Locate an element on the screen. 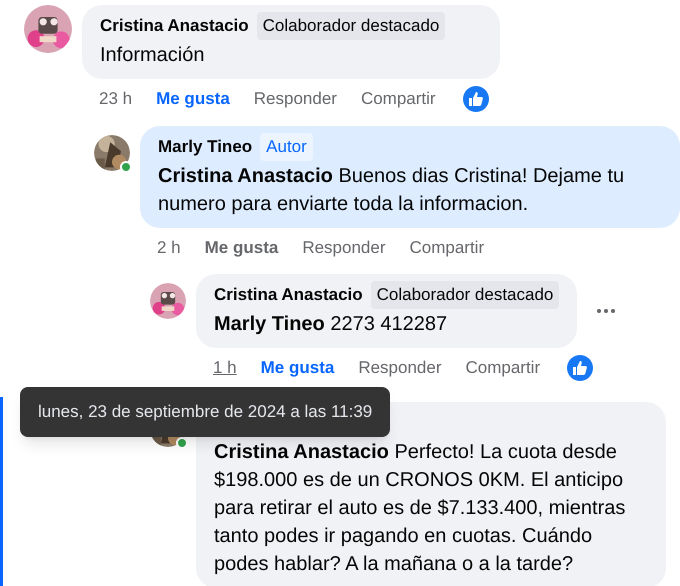 The image size is (680, 586). author-name: Marly Tineo is located at coordinates (205, 147).